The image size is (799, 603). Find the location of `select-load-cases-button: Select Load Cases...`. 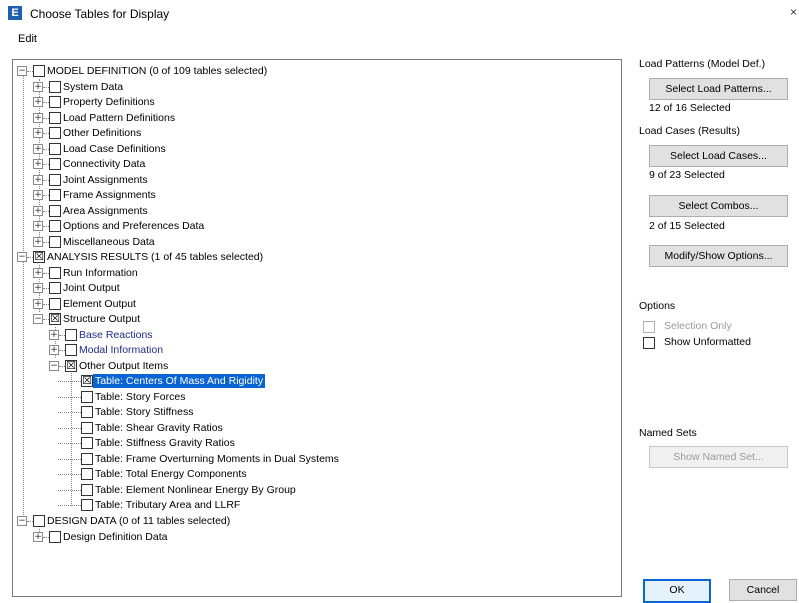

select-load-cases-button: Select Load Cases... is located at coordinates (718, 156).